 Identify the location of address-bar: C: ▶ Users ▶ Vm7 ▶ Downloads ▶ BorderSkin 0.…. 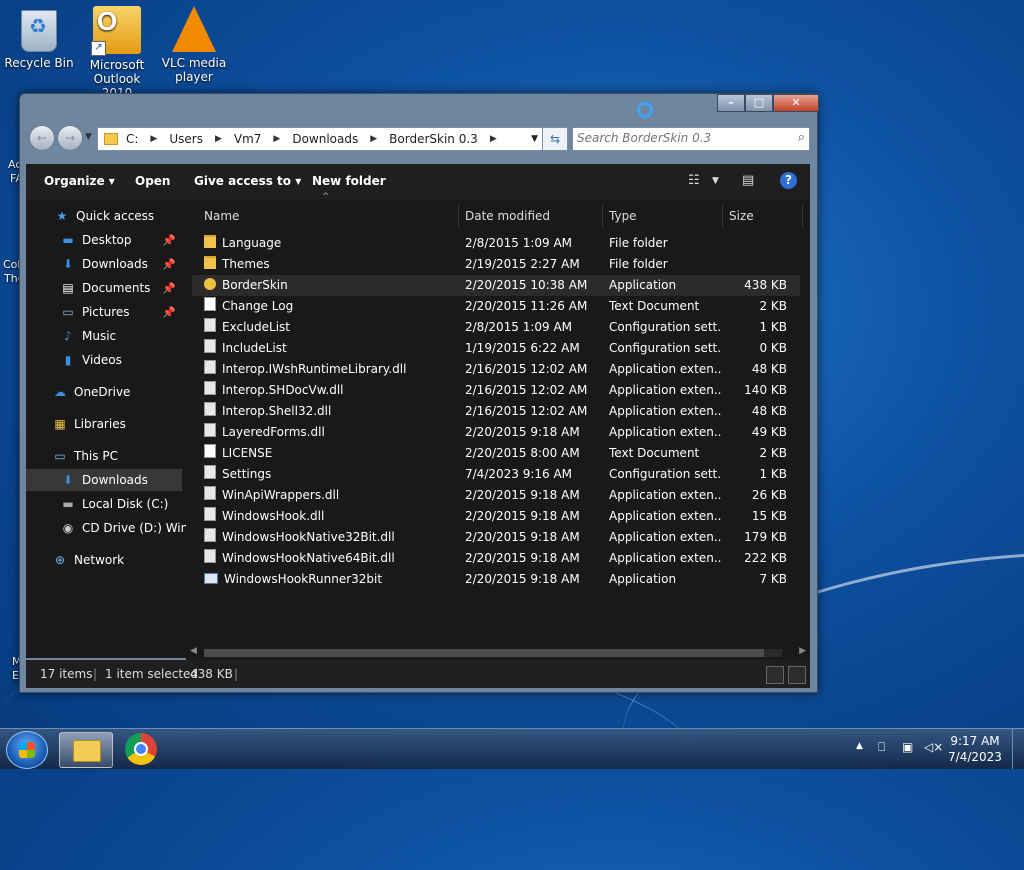
(320, 139).